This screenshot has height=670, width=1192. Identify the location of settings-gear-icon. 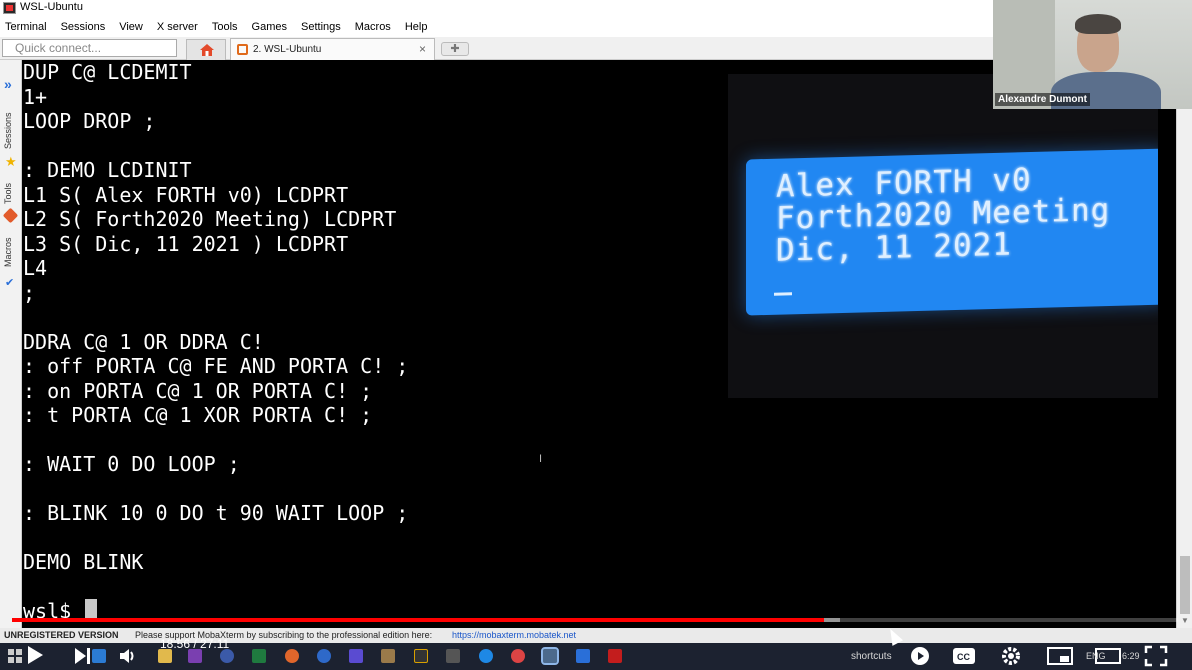
(1011, 657).